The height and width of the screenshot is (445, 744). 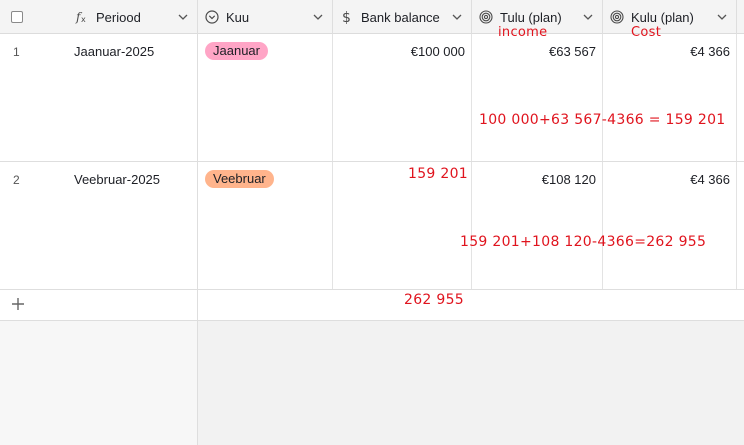 What do you see at coordinates (265, 97) in the screenshot?
I see `kuu-cell: Jaanuar` at bounding box center [265, 97].